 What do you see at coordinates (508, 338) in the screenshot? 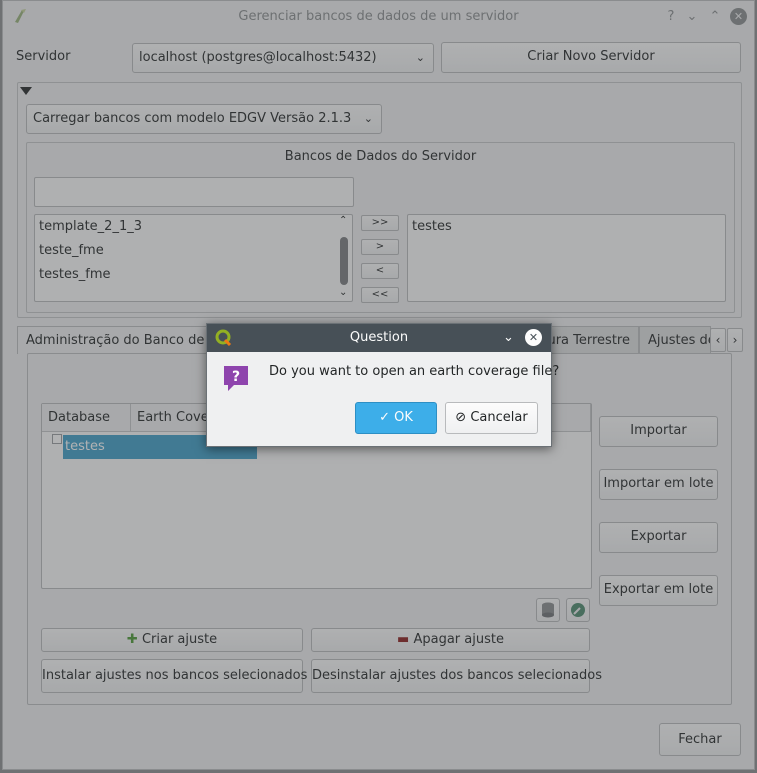
I see `dialog-minimize-icon: ⌄` at bounding box center [508, 338].